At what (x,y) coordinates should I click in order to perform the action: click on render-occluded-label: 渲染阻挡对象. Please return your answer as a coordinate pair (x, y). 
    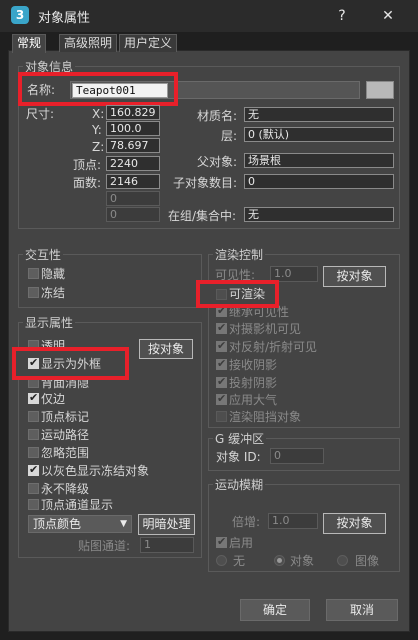
    Looking at the image, I should click on (265, 417).